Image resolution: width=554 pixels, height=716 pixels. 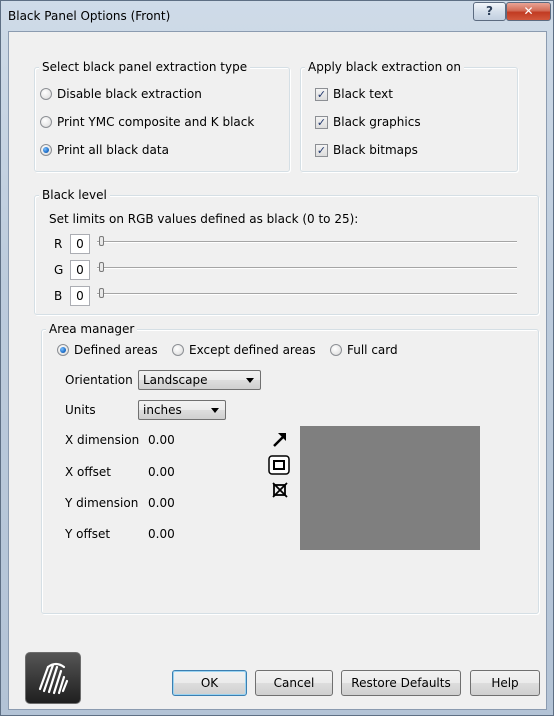 What do you see at coordinates (102, 503) in the screenshot?
I see `y-dimension-label: Y dimension` at bounding box center [102, 503].